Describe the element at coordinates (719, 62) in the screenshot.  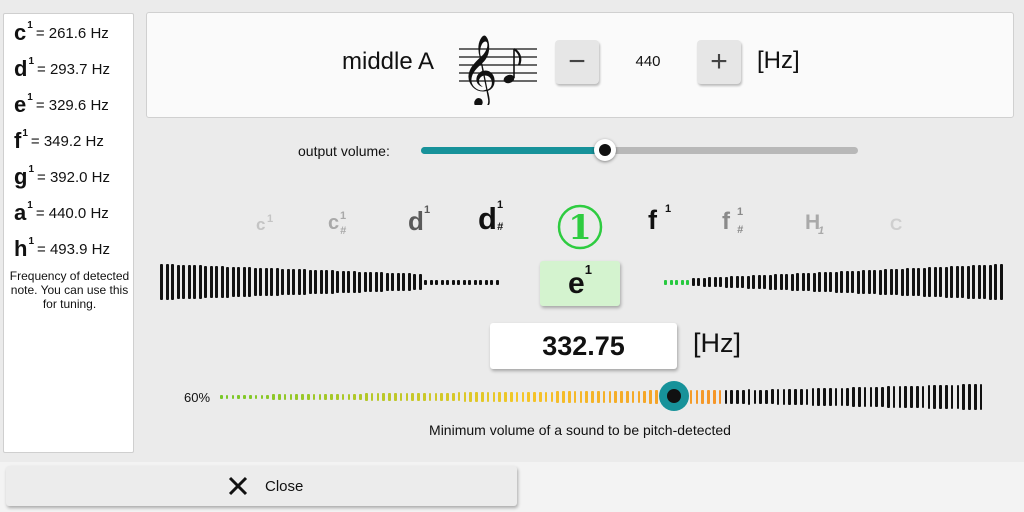
I see `increase-frequency-button: +` at that location.